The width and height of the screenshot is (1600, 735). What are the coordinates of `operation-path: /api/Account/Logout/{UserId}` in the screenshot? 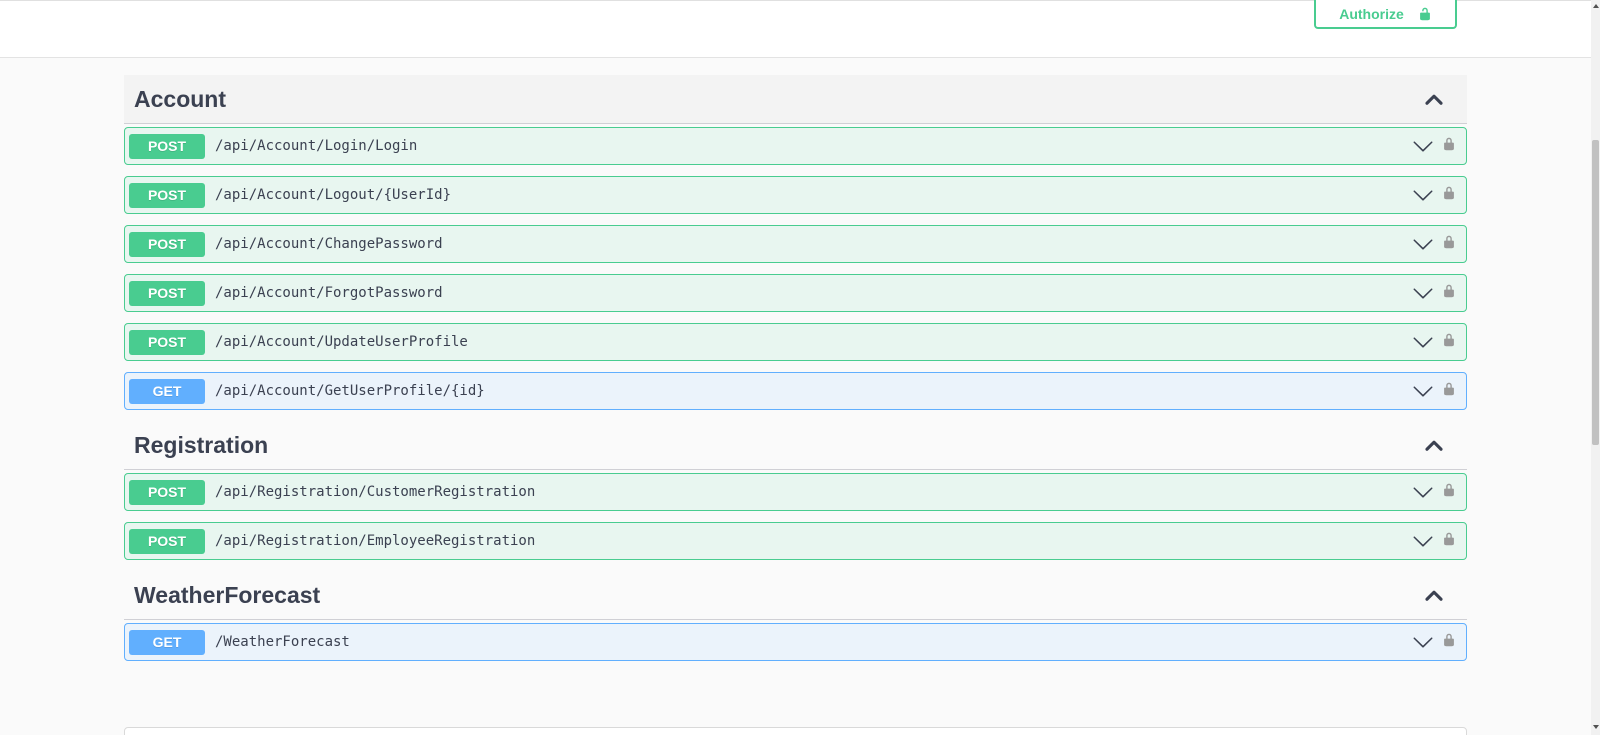 It's located at (333, 195).